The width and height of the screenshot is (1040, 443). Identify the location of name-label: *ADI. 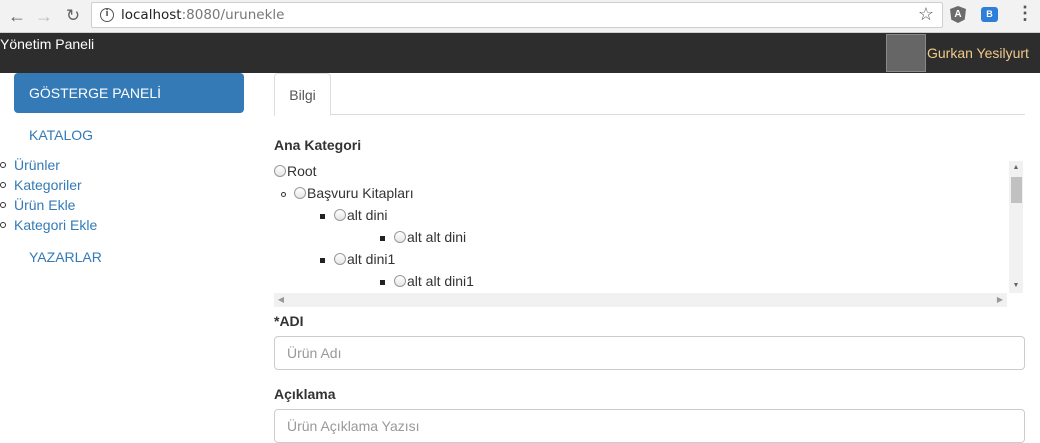
(289, 321).